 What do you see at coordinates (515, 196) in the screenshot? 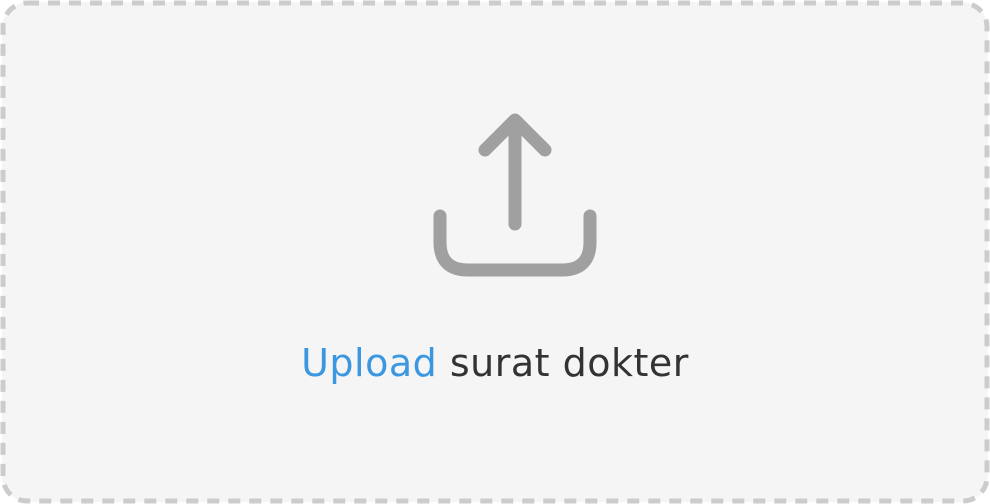
I see `upload-icon` at bounding box center [515, 196].